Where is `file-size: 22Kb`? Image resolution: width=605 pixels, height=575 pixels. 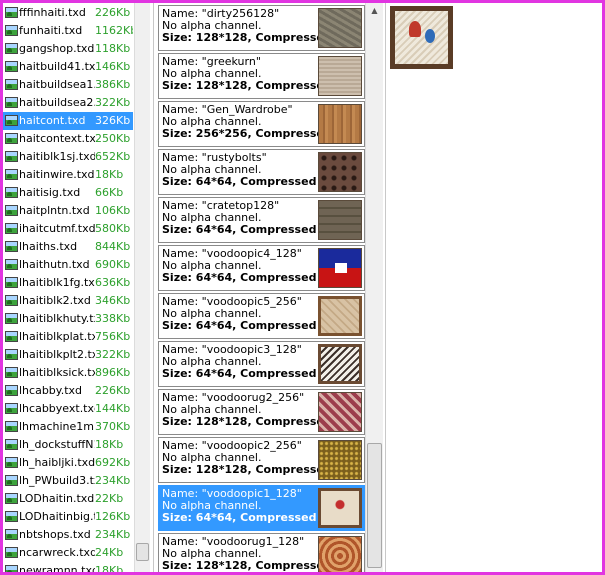
file-size: 22Kb is located at coordinates (109, 498).